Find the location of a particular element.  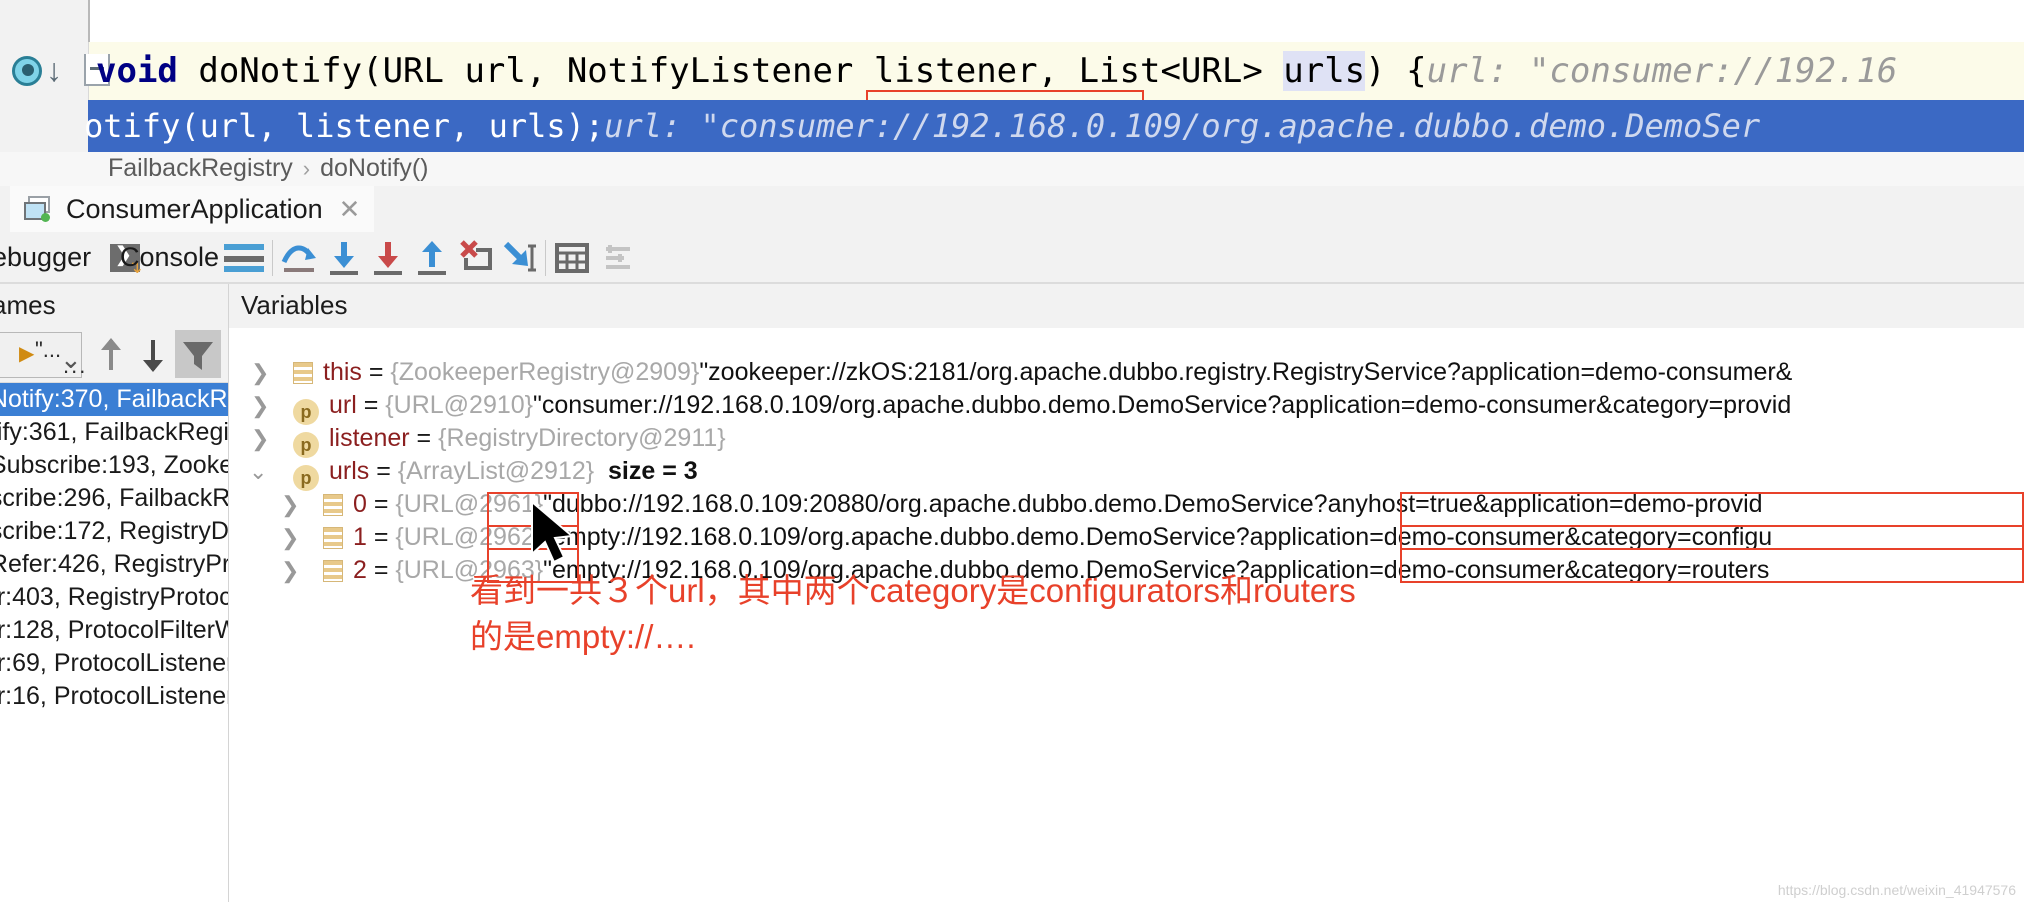

variable-row-listener: ❯ p listener = {RegistryDirectory@2911} is located at coordinates (477, 440).